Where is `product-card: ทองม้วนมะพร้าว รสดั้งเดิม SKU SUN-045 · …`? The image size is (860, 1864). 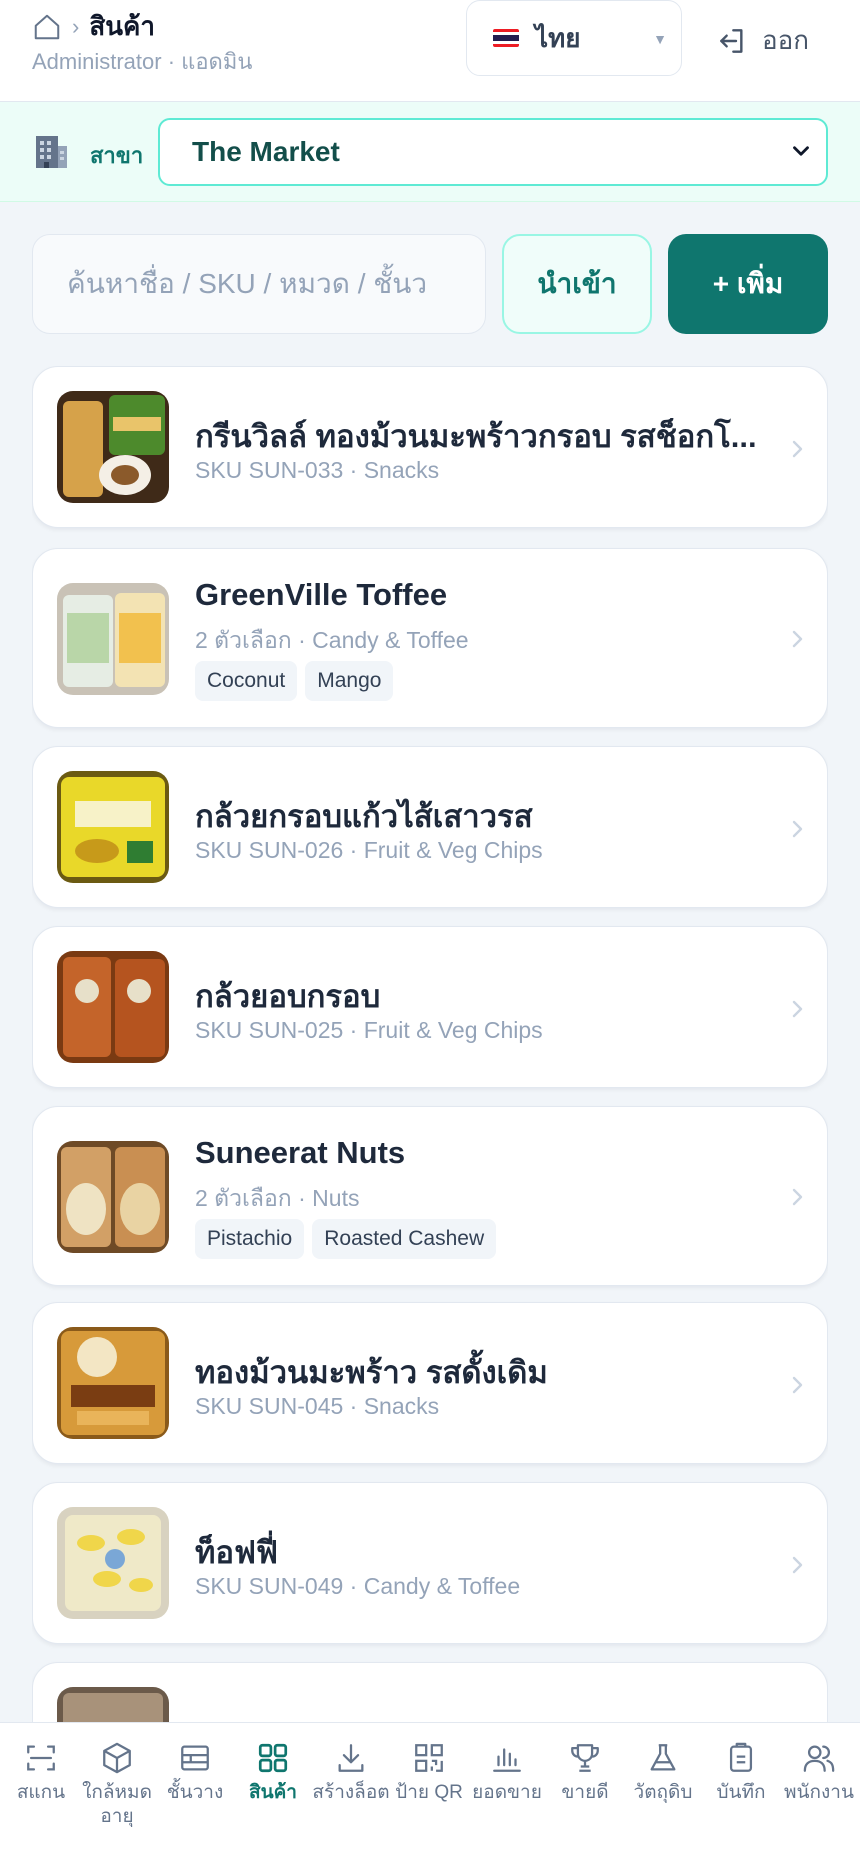 product-card: ทองม้วนมะพร้าว รสดั้งเดิม SKU SUN-045 · … is located at coordinates (430, 1383).